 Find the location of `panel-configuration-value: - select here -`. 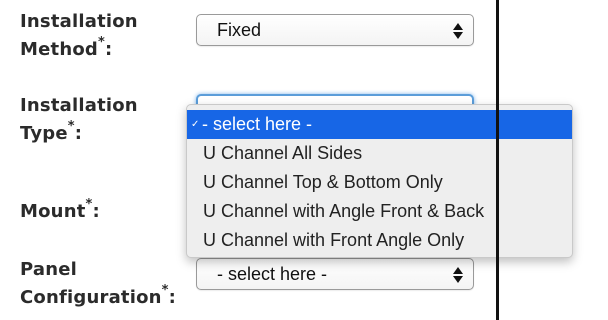

panel-configuration-value: - select here - is located at coordinates (272, 274).